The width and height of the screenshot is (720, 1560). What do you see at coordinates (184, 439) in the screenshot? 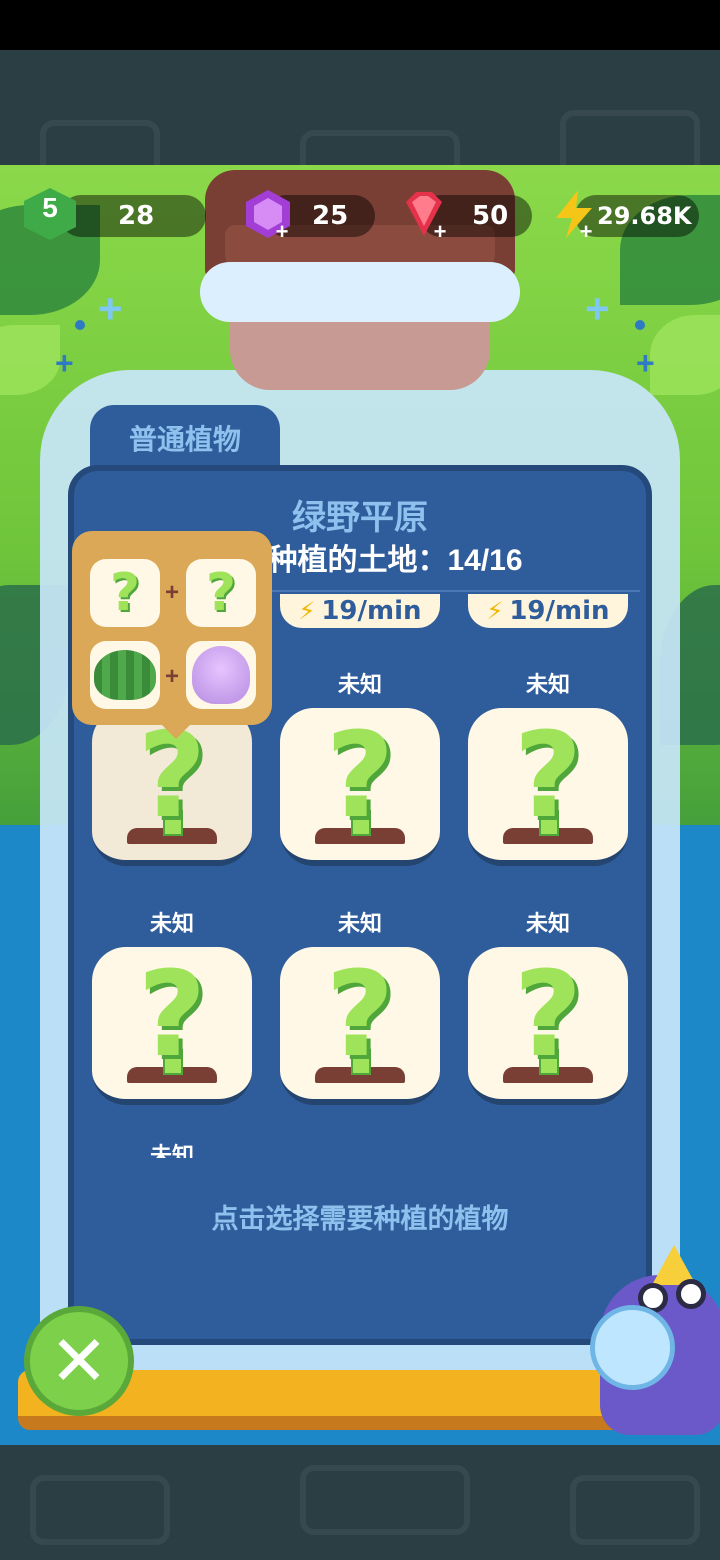
I see `tab-normal-plants-label: 普通植物` at bounding box center [184, 439].